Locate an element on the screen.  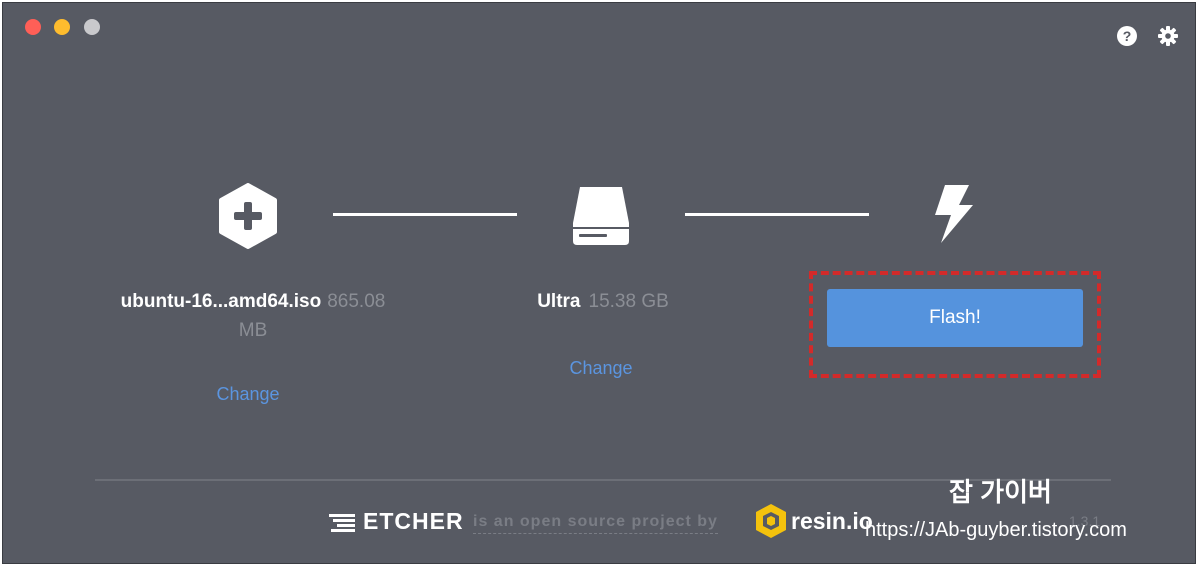
resin-brand: resin.io is located at coordinates (832, 521).